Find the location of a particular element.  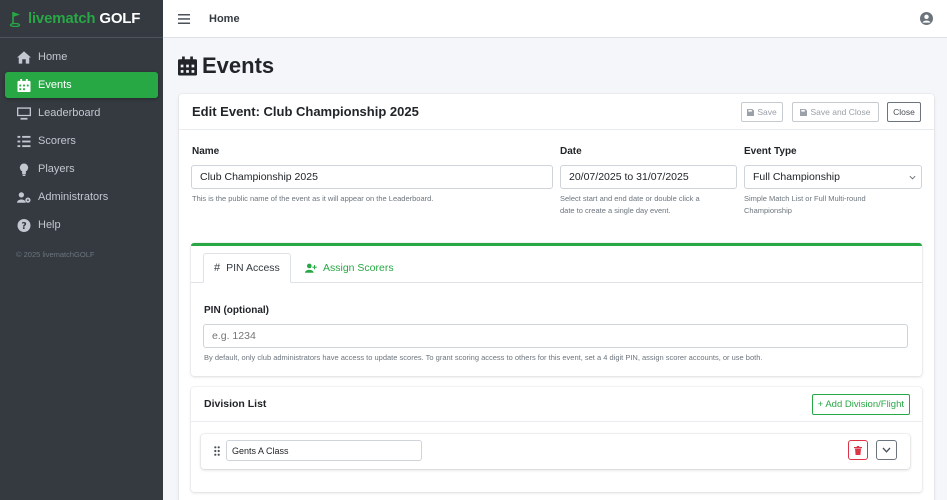

sidebar-item-label: Players is located at coordinates (56, 169).